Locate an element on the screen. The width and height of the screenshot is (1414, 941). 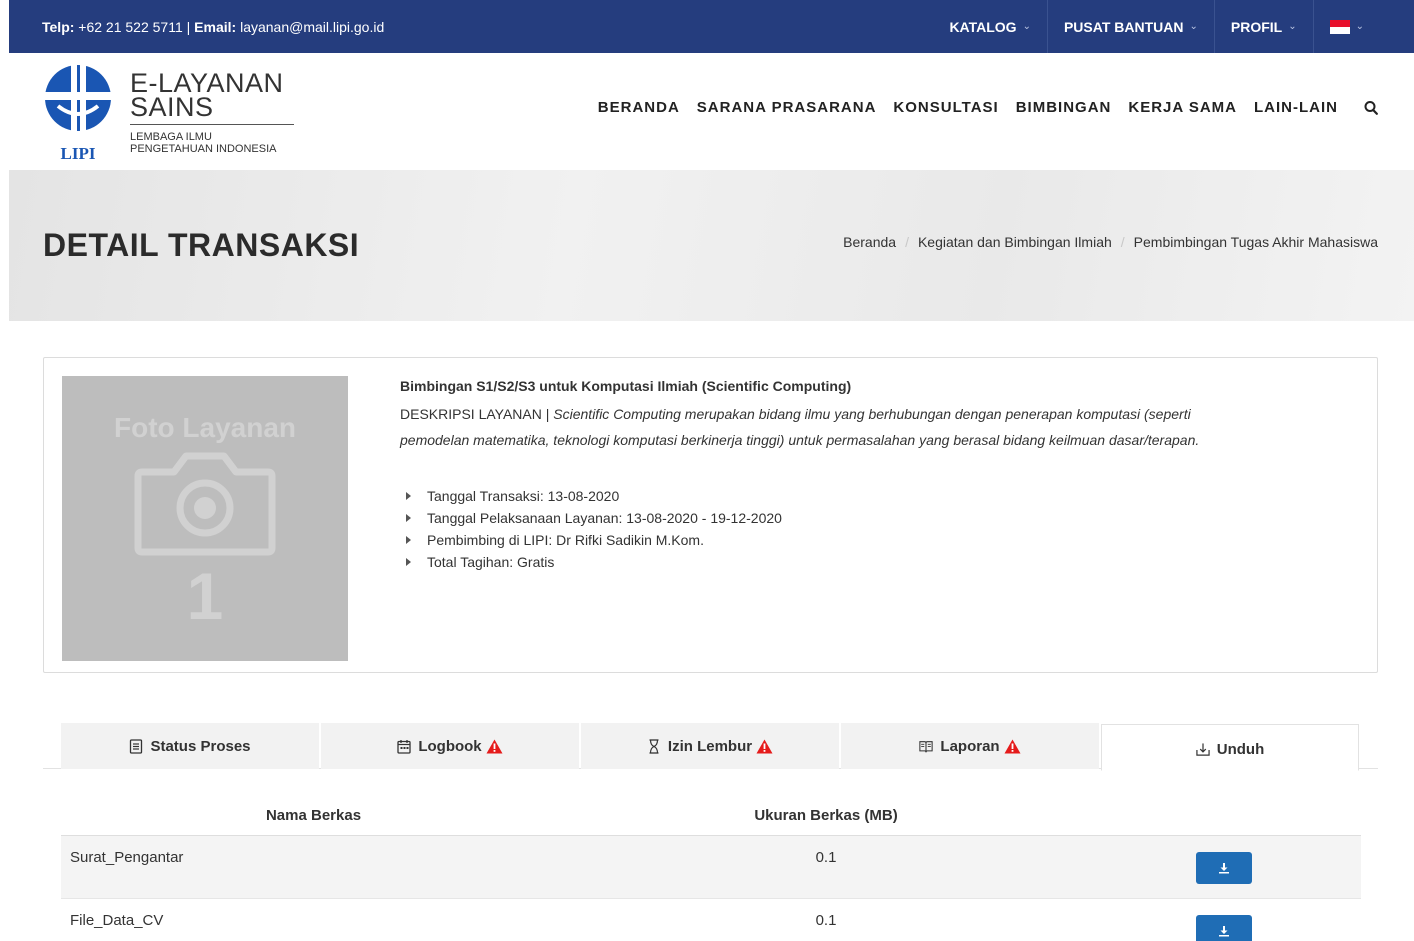
breadcrumb-kegiatan: Kegiatan dan Bimbingan Ilmiah is located at coordinates (1015, 242).